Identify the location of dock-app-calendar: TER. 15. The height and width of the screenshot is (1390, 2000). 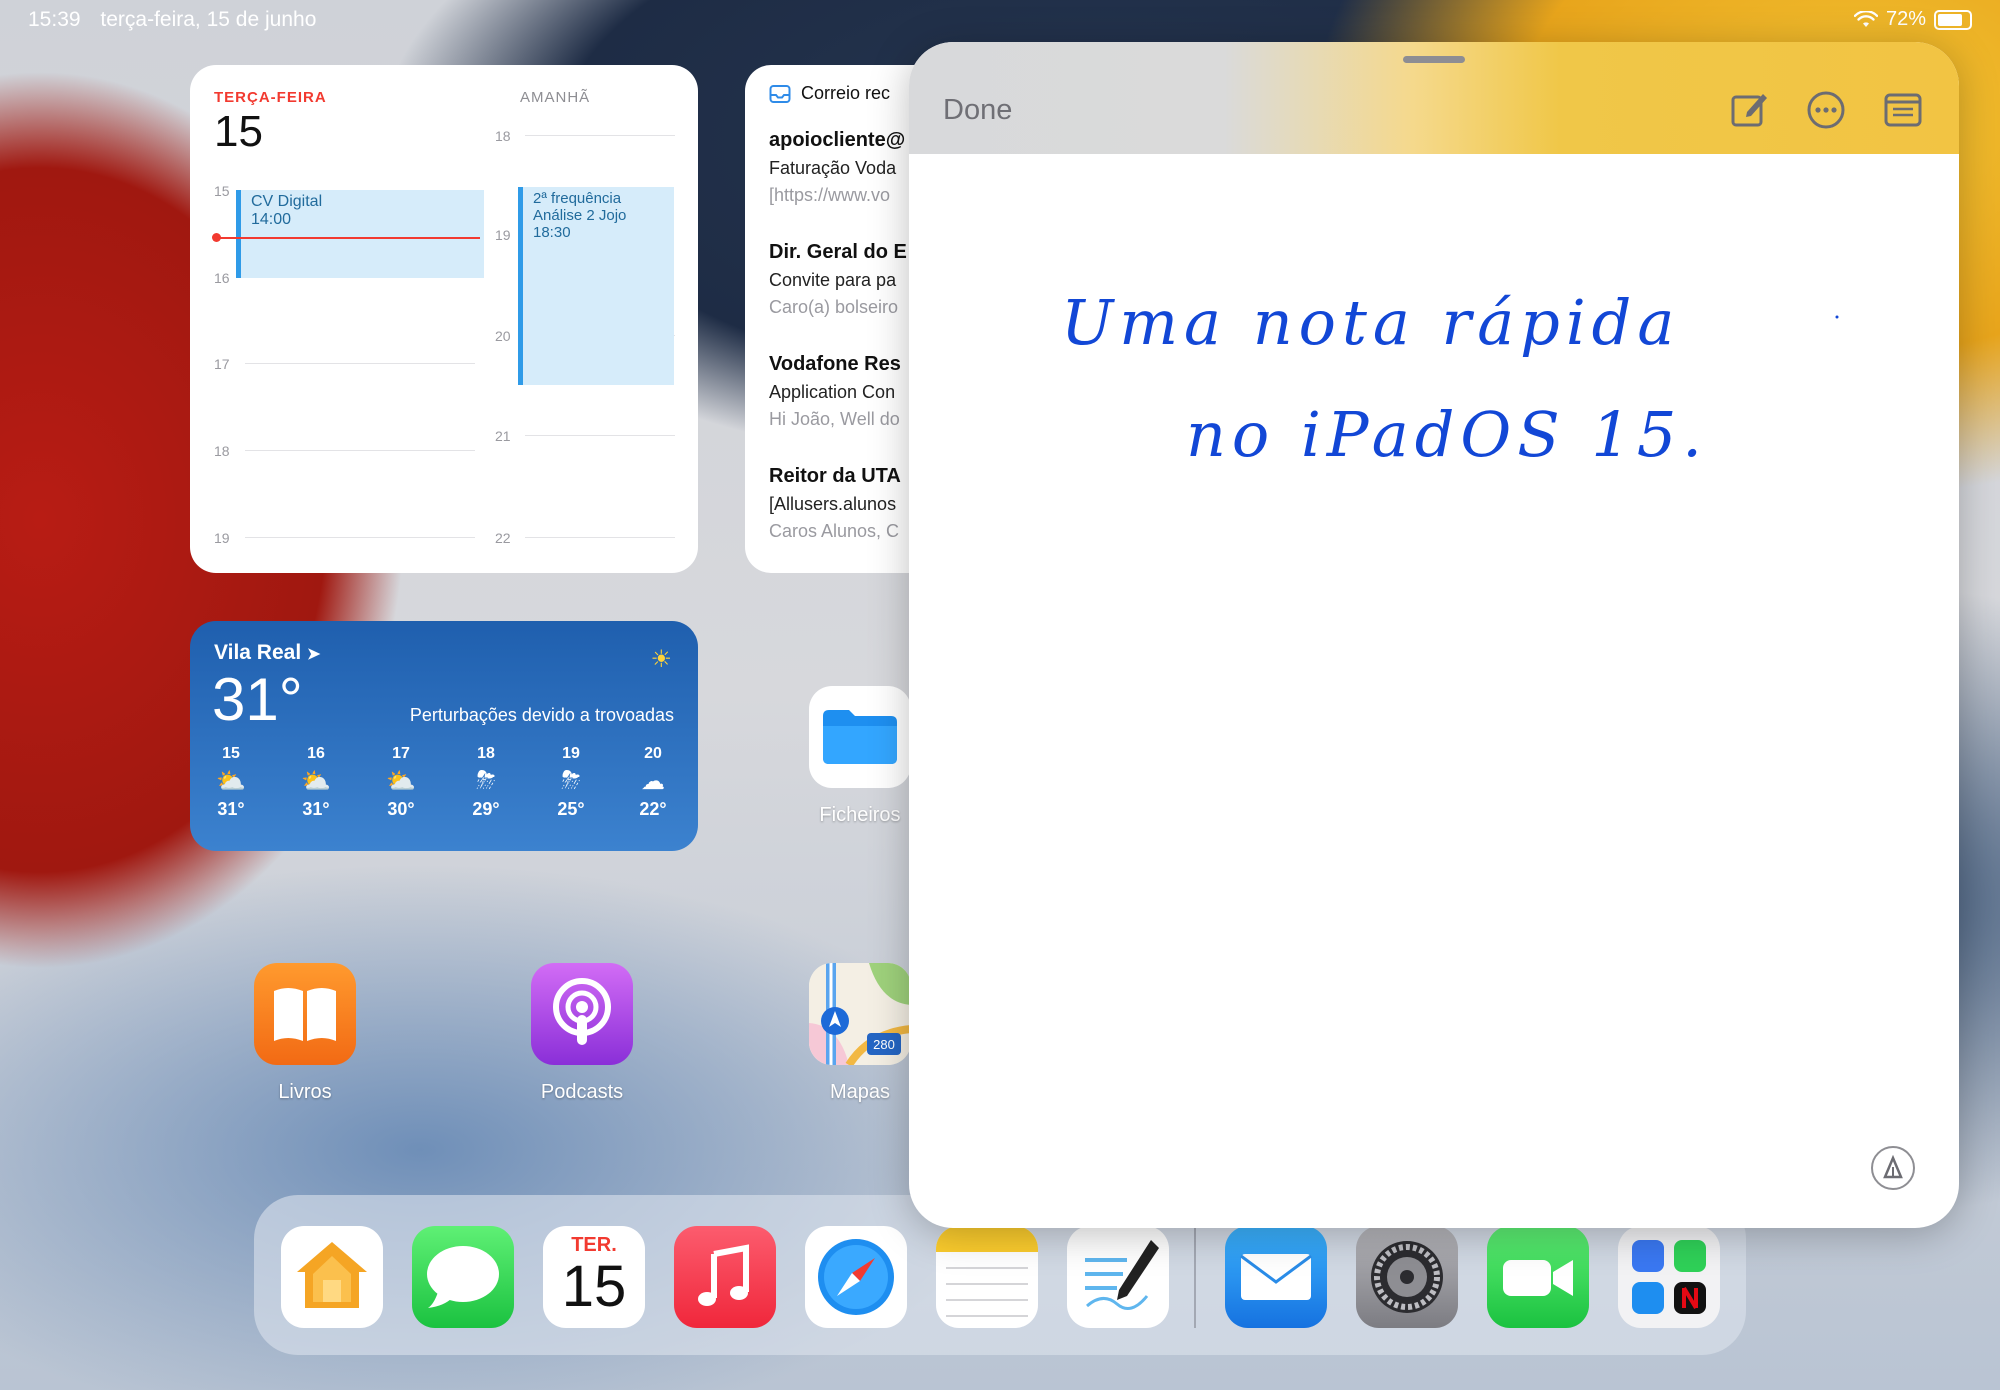
(594, 1277).